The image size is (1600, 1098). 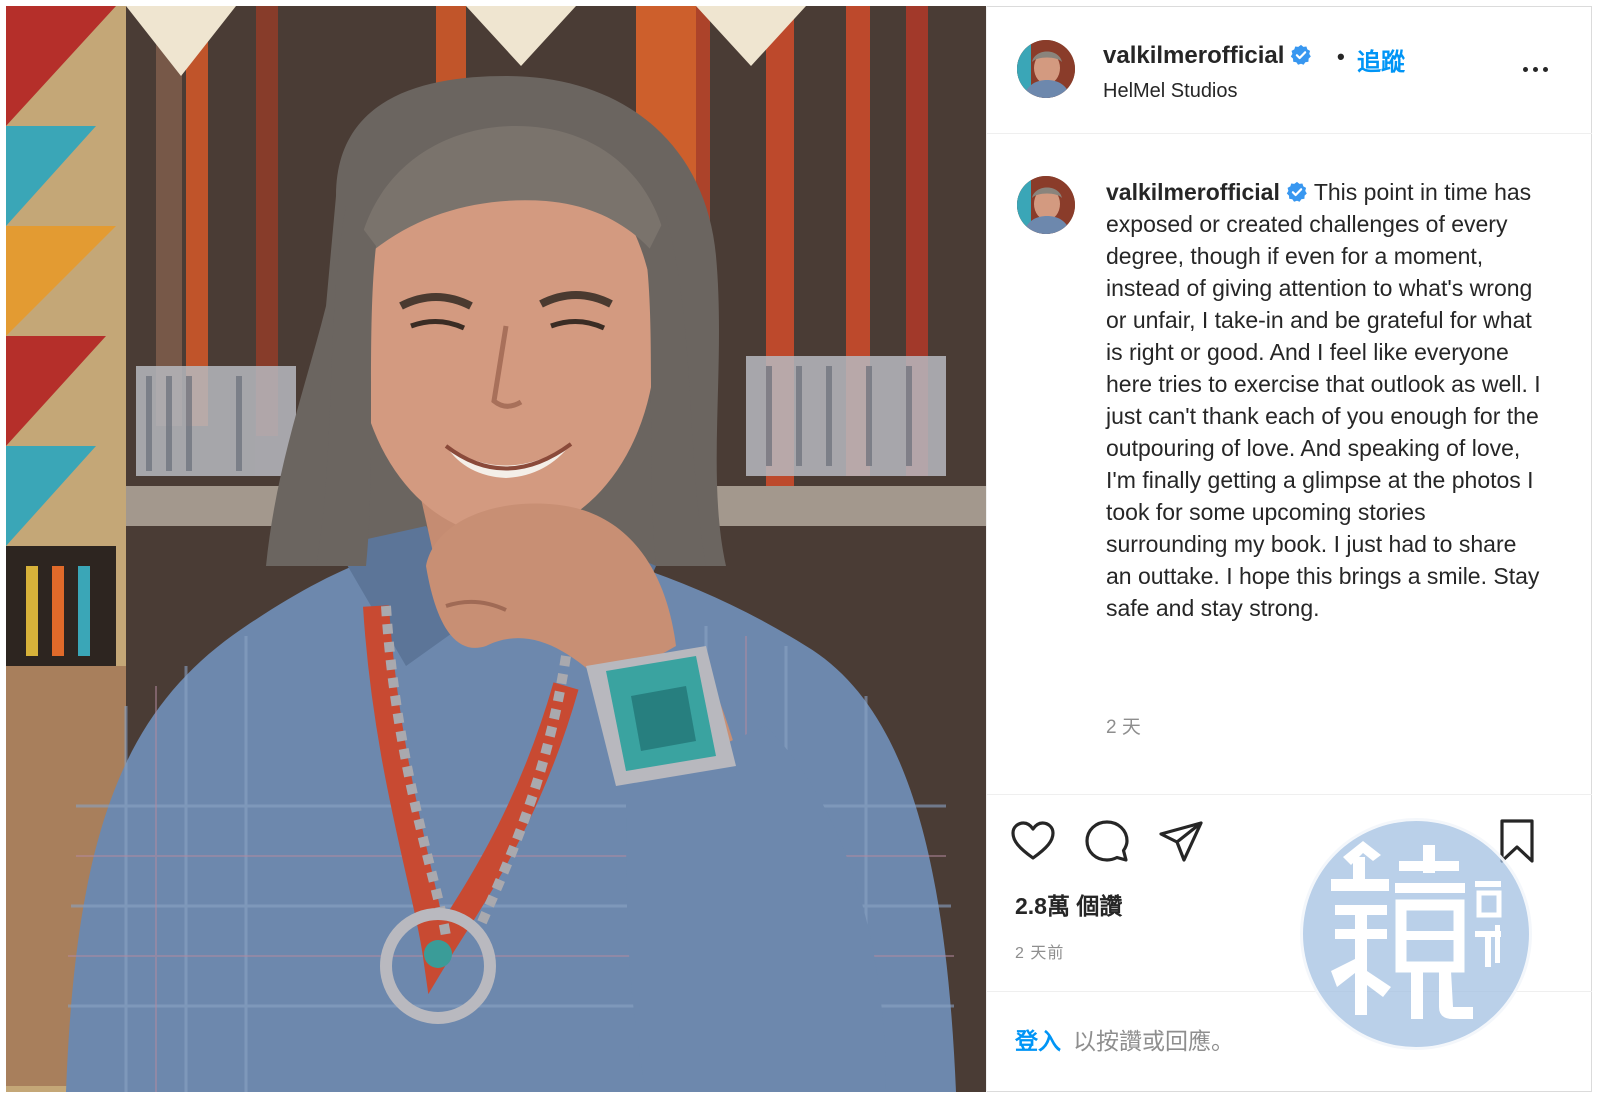 I want to click on mirror-weekly-watermark-logo, so click(x=1416, y=934).